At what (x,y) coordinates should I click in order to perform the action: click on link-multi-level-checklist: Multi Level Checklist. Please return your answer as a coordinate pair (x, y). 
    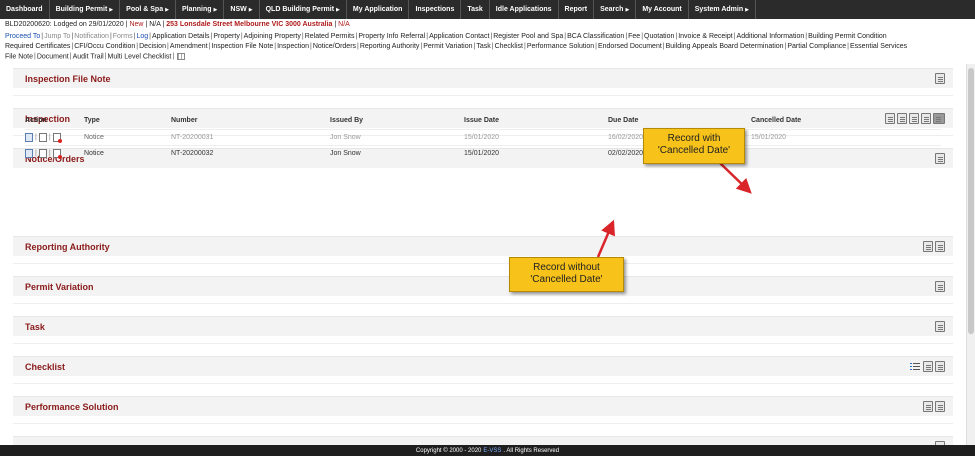
    Looking at the image, I should click on (140, 56).